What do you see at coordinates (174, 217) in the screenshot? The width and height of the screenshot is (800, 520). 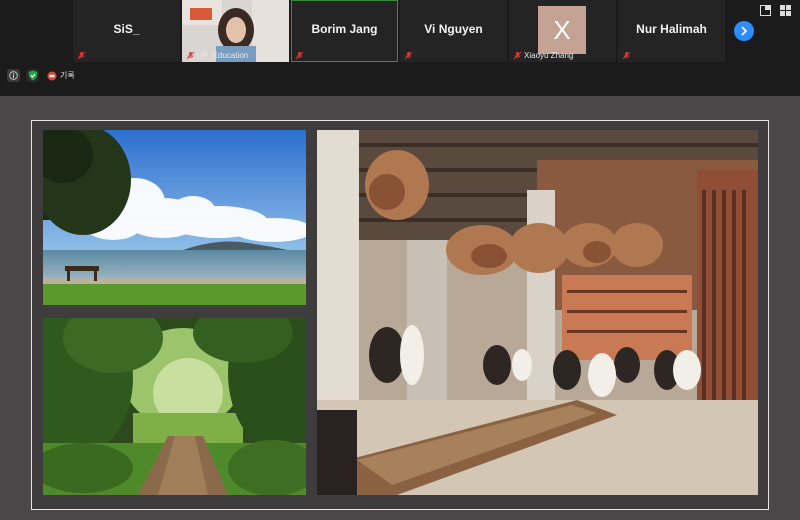 I see `beach-photo` at bounding box center [174, 217].